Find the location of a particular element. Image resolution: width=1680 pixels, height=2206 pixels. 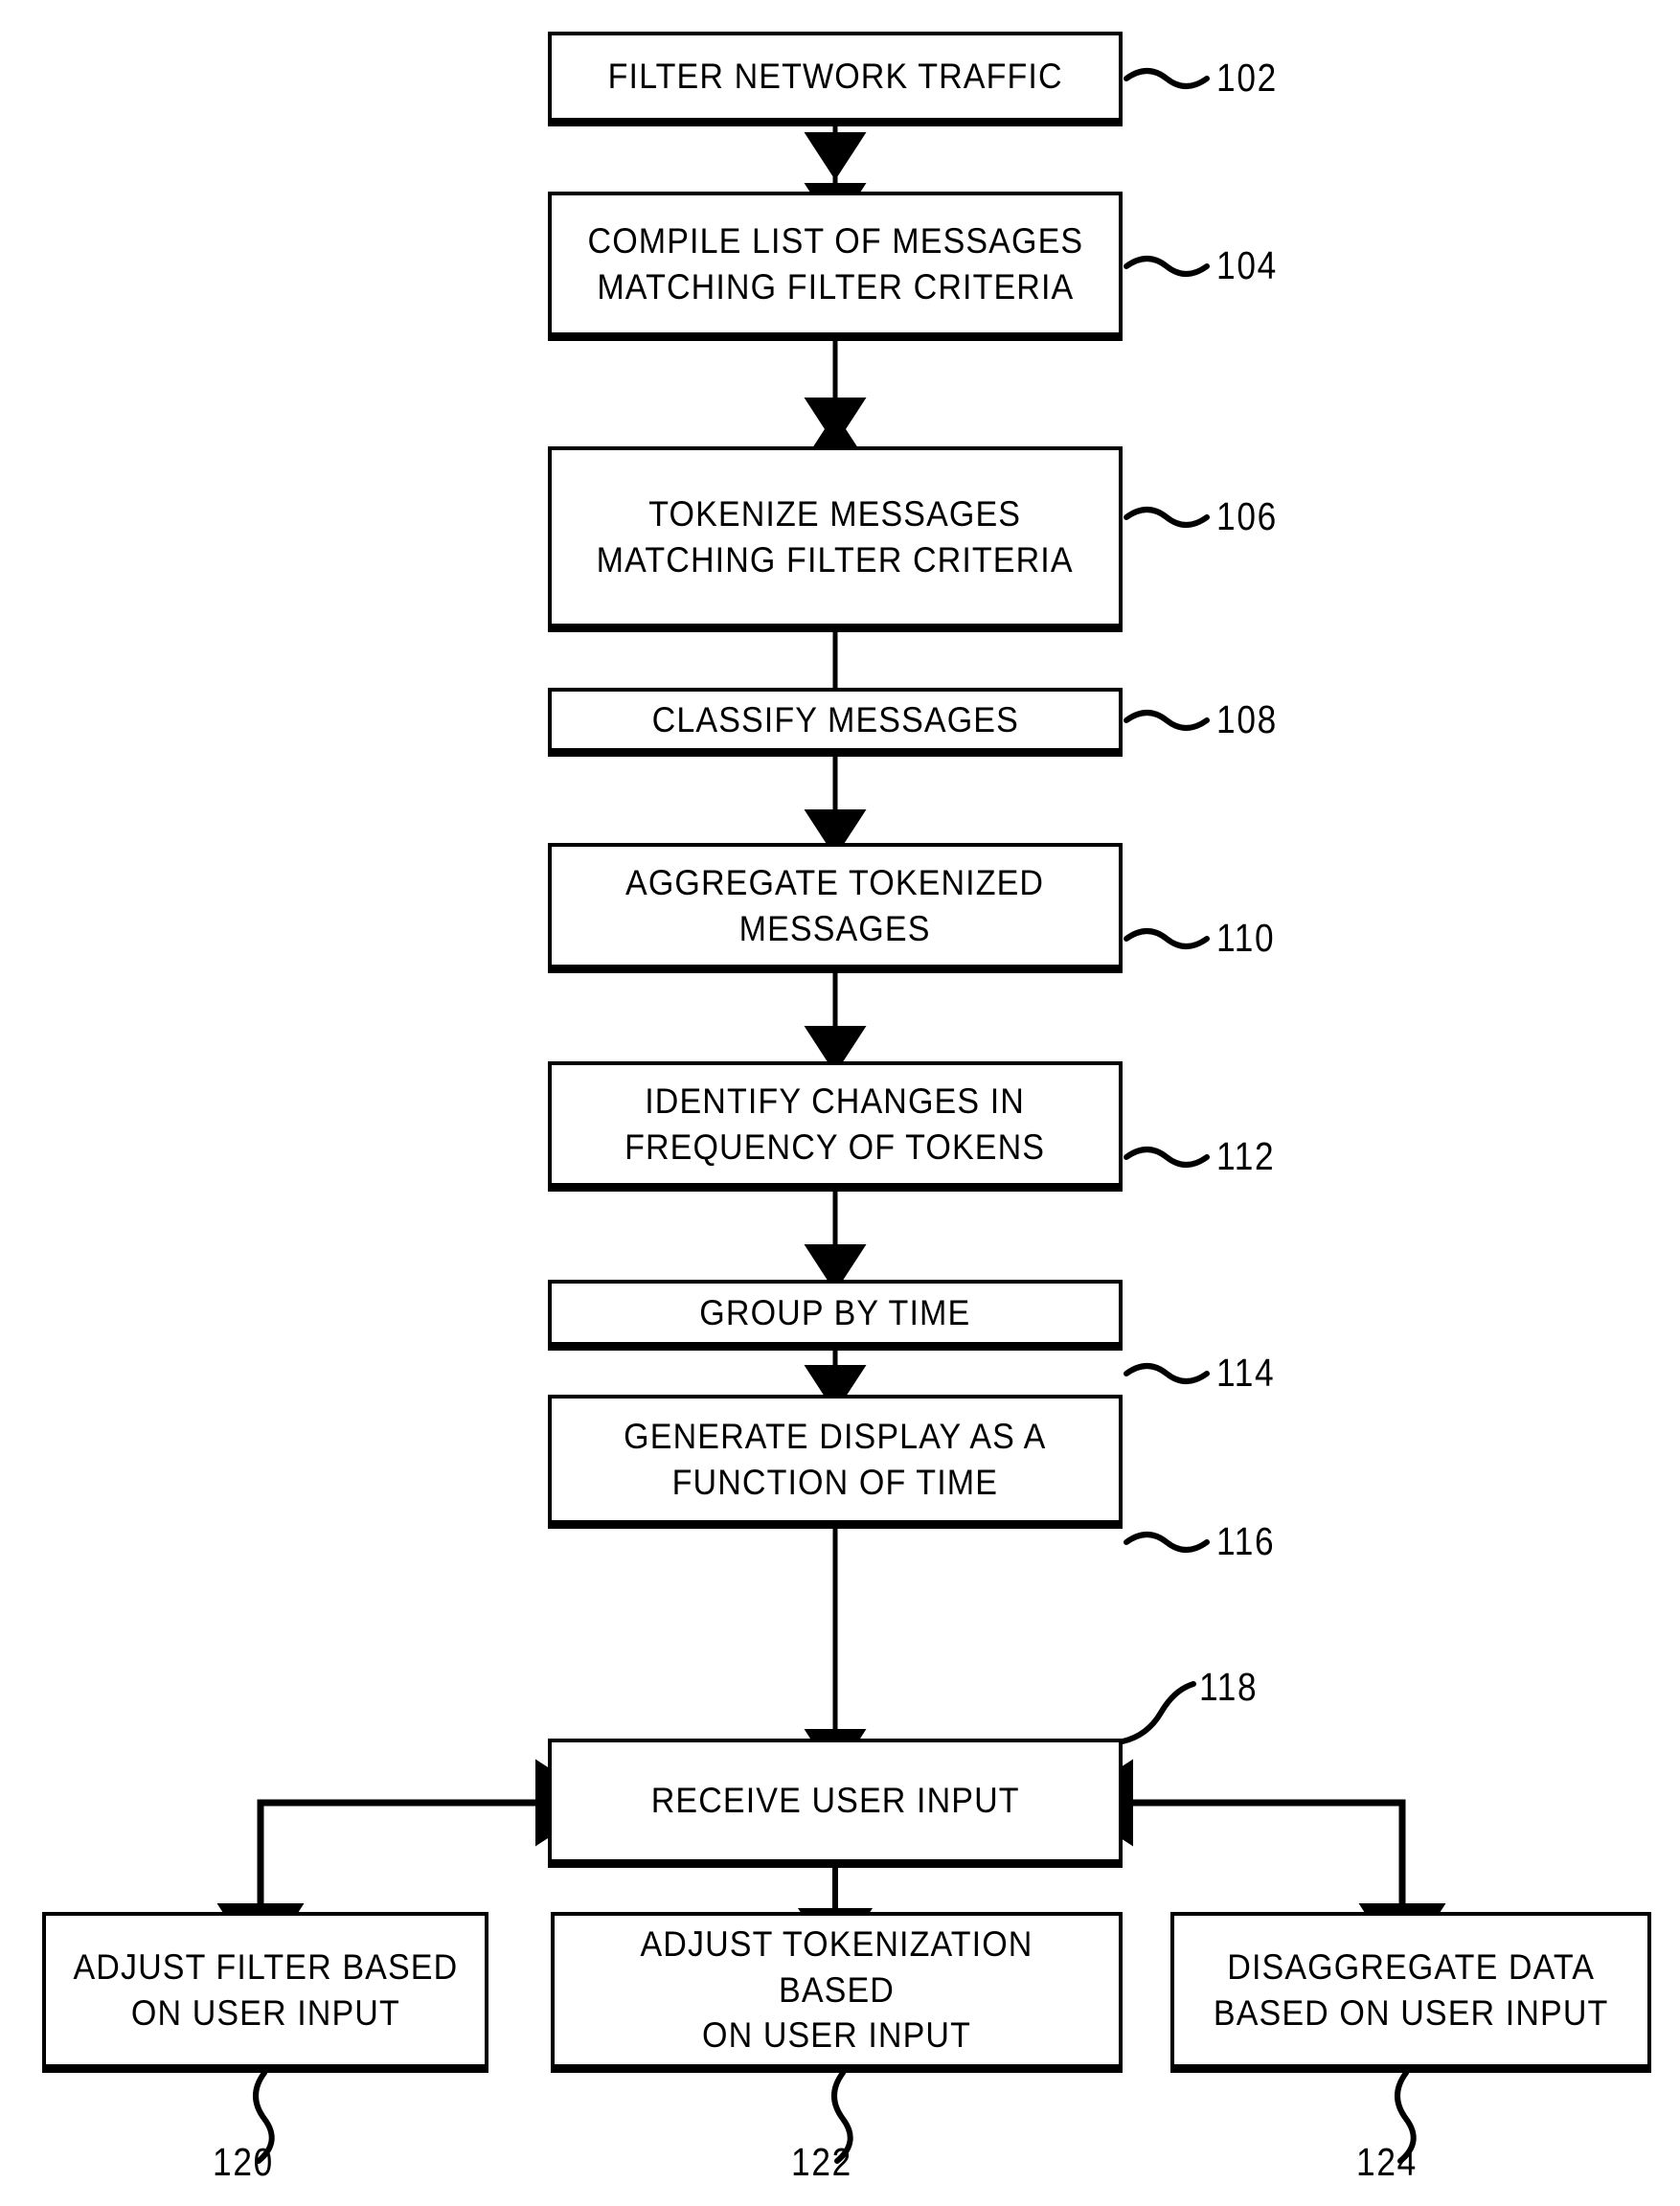

node-label: GENERATE DISPLAY AS A FUNCTION OF TIME is located at coordinates (835, 1459).